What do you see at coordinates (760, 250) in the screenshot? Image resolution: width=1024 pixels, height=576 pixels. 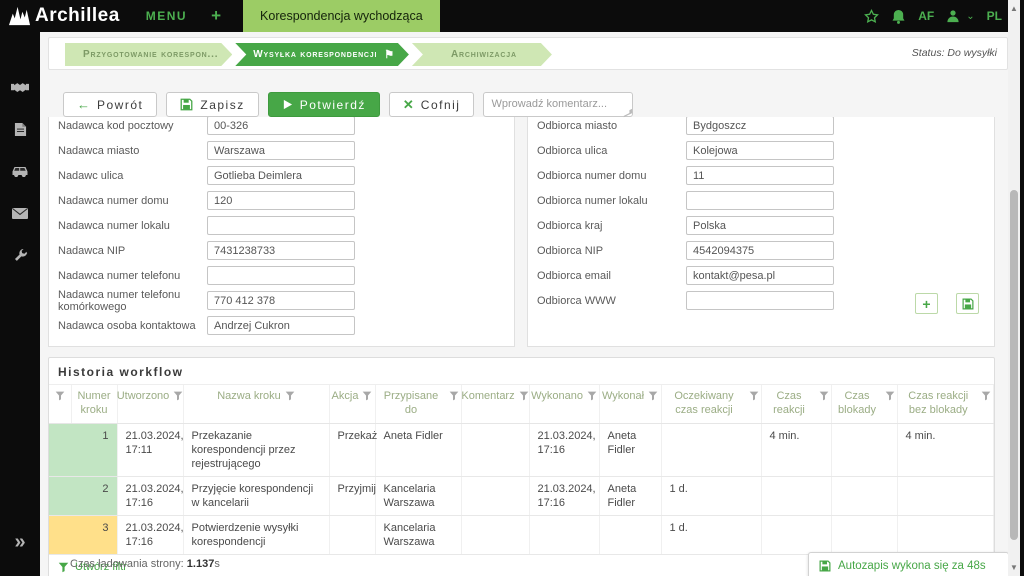 I see `recipient-input-odbiorca-nip` at bounding box center [760, 250].